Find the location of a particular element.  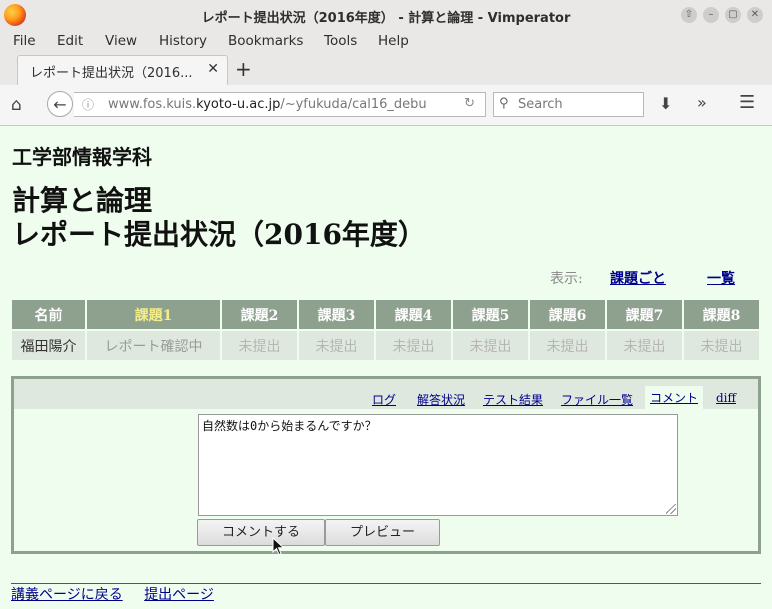

department-heading: 工学部情報学科 is located at coordinates (82, 157).